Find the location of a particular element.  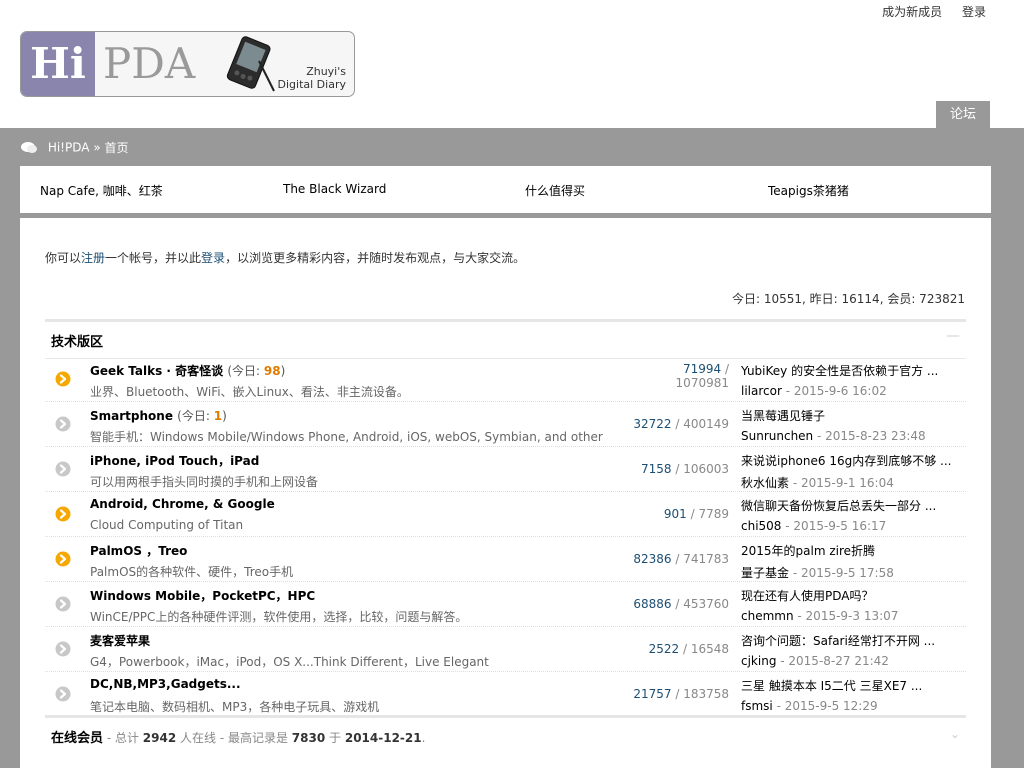

quick-link-teapigs: Teapigs茶猪猪 is located at coordinates (808, 190).